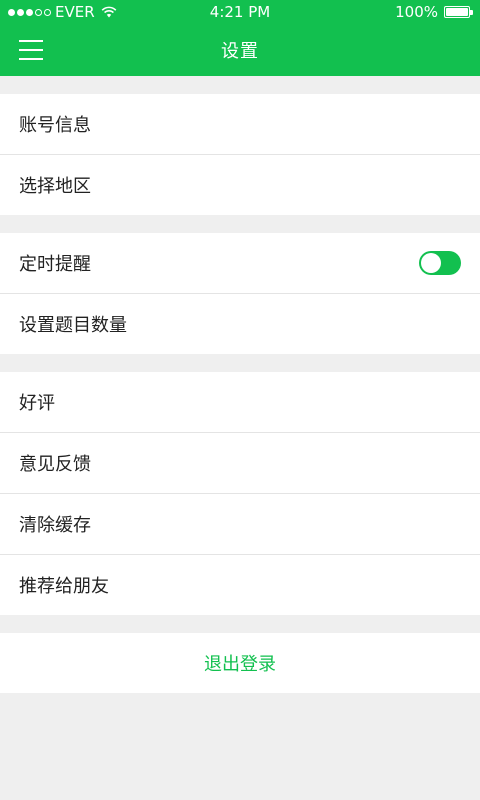 The image size is (480, 800). Describe the element at coordinates (240, 263) in the screenshot. I see `settings-row-reminder: 定时提醒` at that location.